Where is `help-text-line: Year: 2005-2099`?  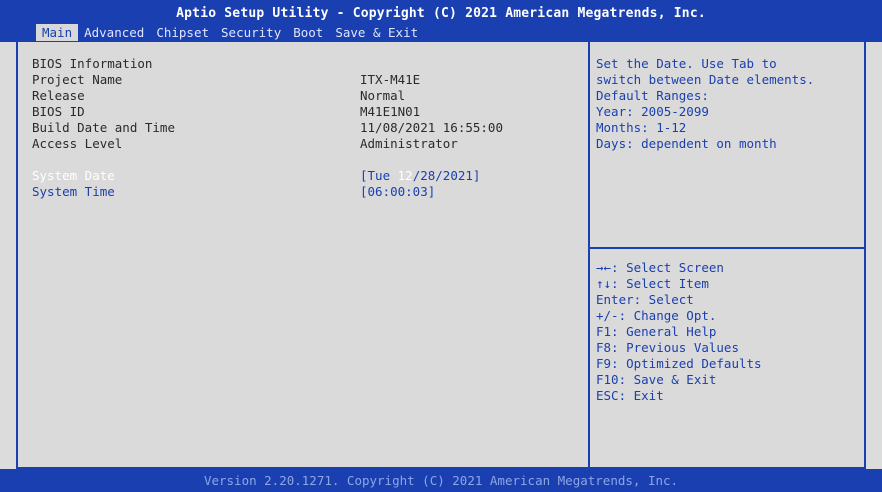
help-text-line: Year: 2005-2099 is located at coordinates (652, 111).